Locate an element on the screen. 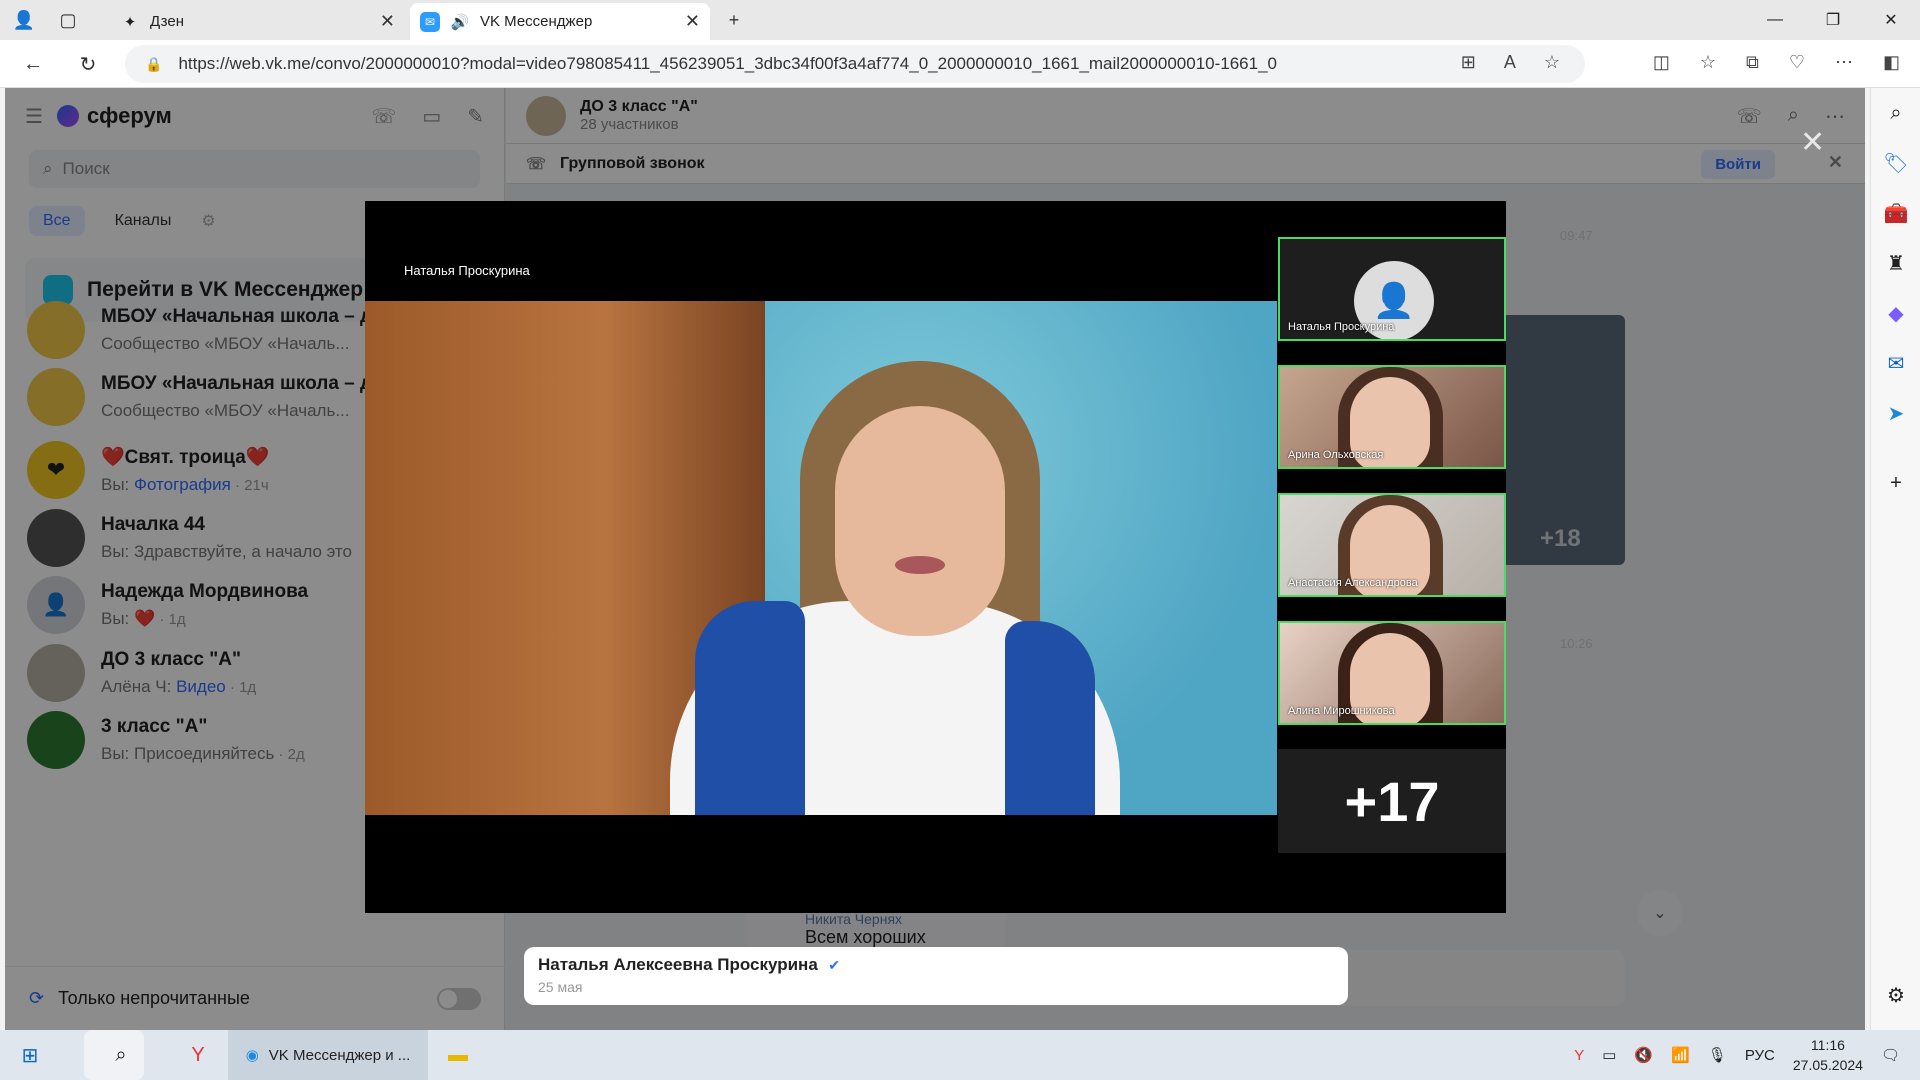 This screenshot has height=1080, width=1920. language-indicator: РУС is located at coordinates (1760, 1055).